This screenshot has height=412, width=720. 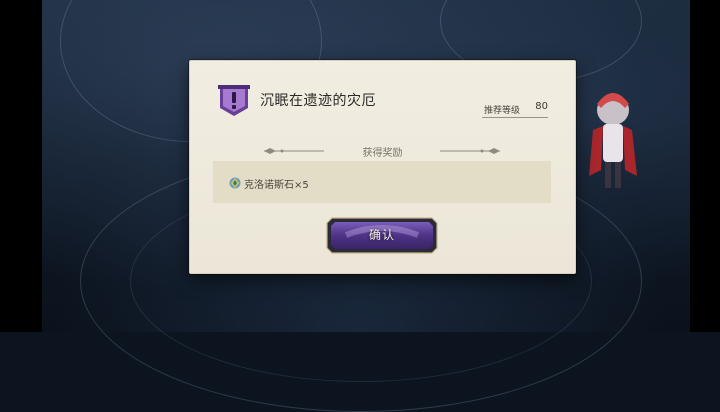 I want to click on reward-panel: 克洛诺斯石×5, so click(x=382, y=182).